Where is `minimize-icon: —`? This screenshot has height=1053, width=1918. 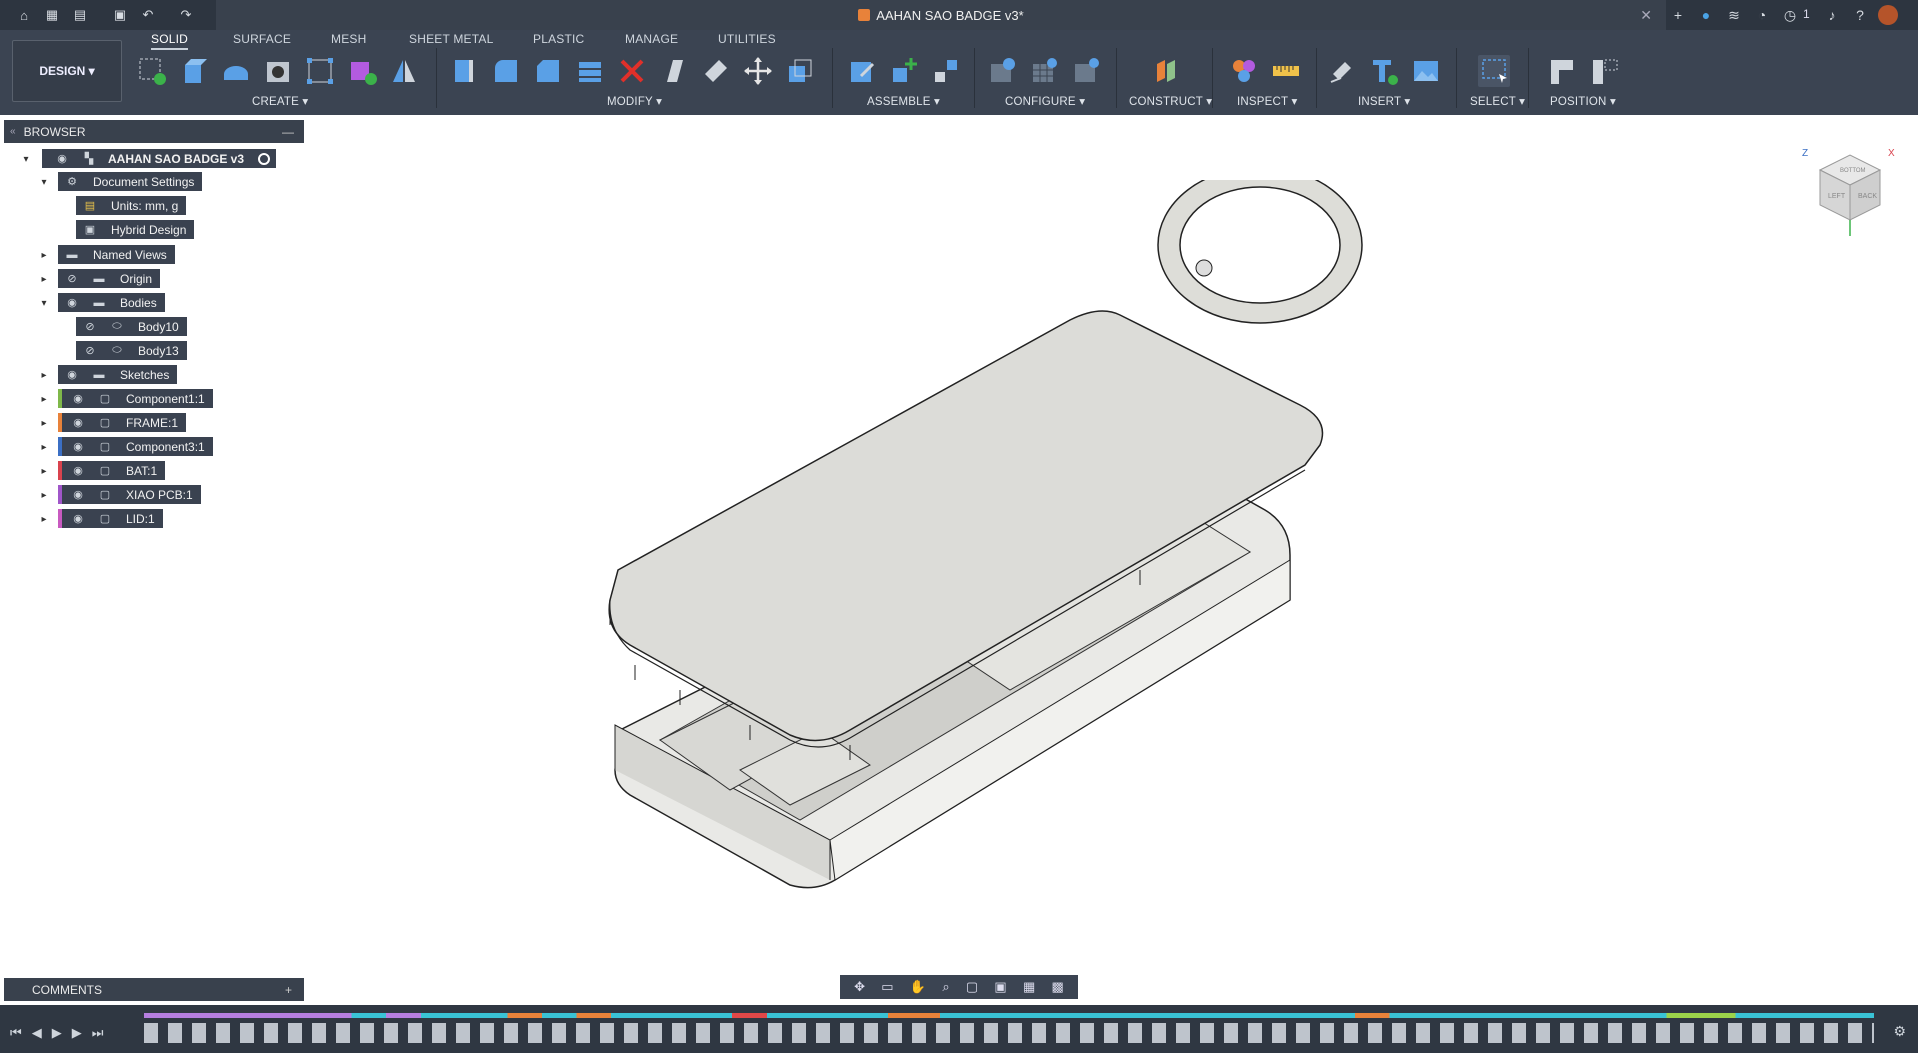
minimize-icon: — is located at coordinates (288, 132).